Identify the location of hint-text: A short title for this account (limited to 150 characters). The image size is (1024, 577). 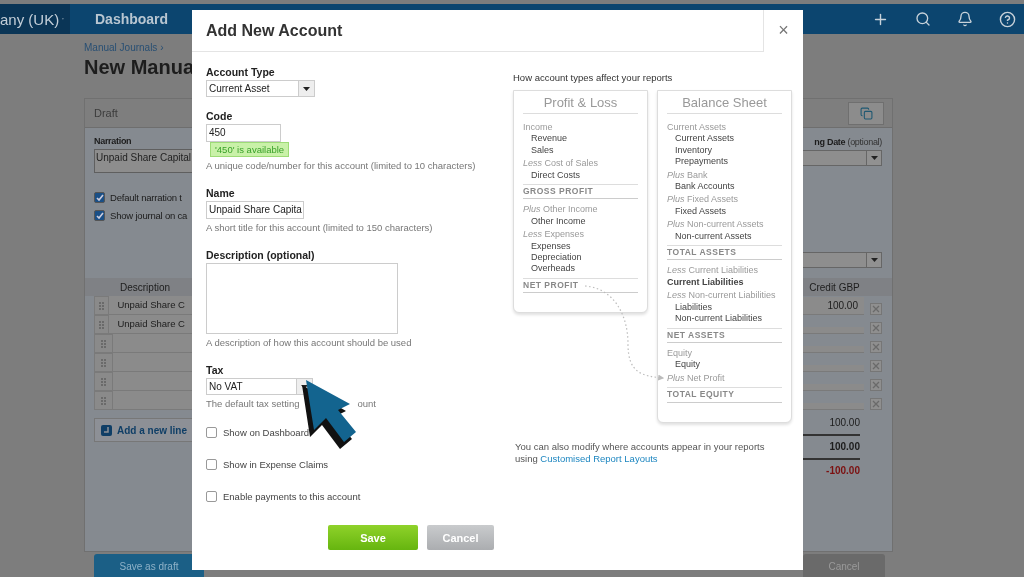
(320, 227).